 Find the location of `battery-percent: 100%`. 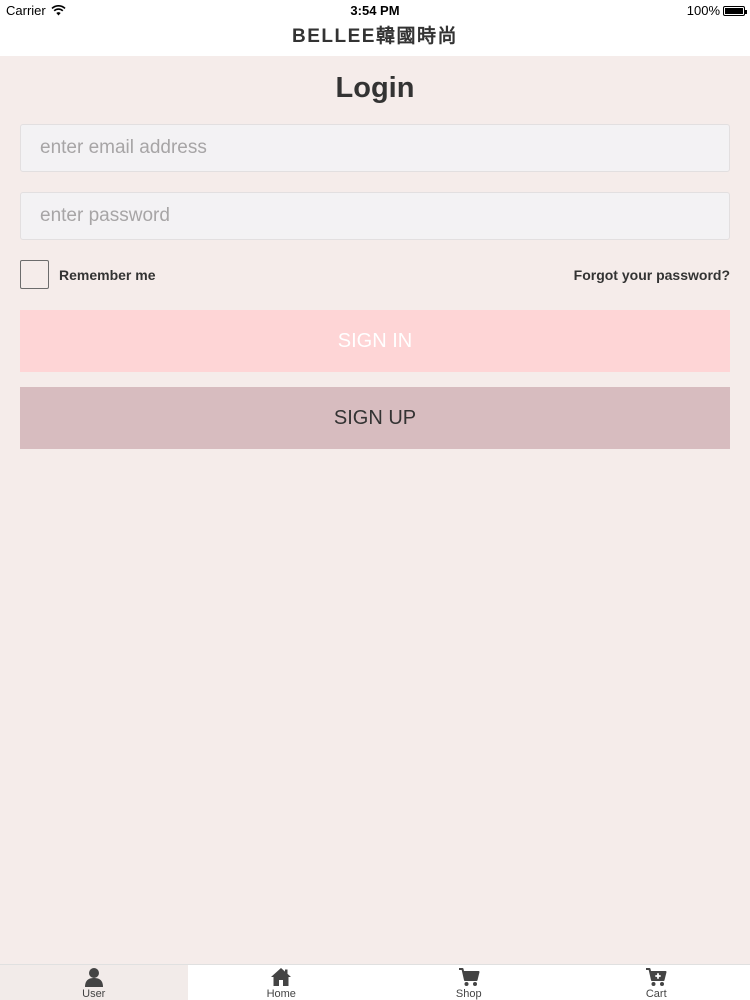

battery-percent: 100% is located at coordinates (703, 10).